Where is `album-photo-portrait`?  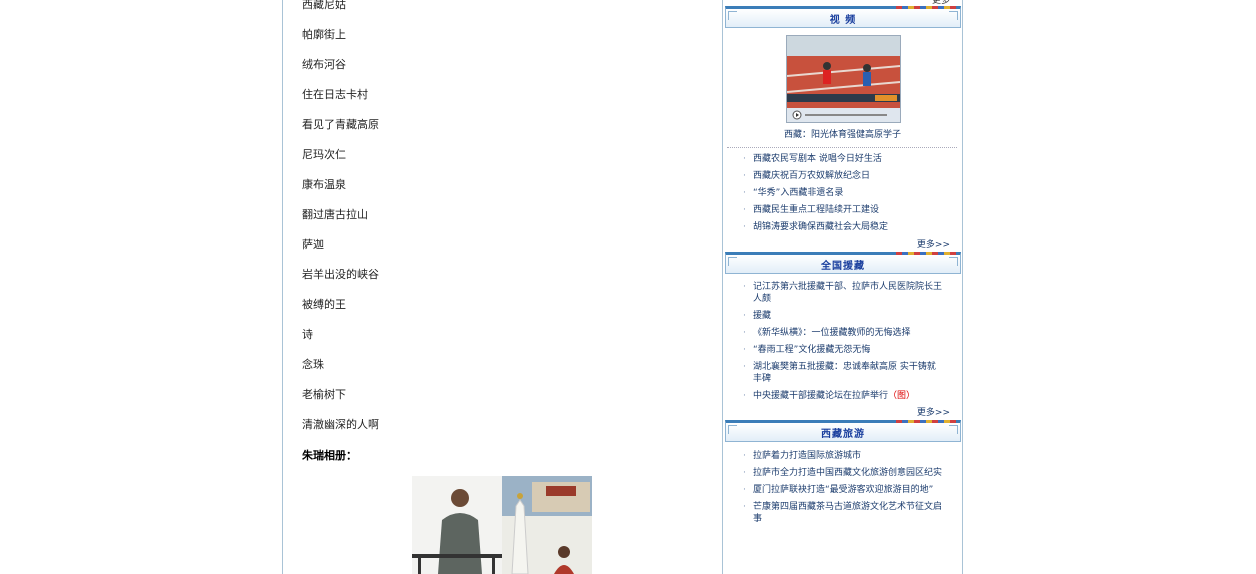
album-photo-portrait is located at coordinates (457, 525).